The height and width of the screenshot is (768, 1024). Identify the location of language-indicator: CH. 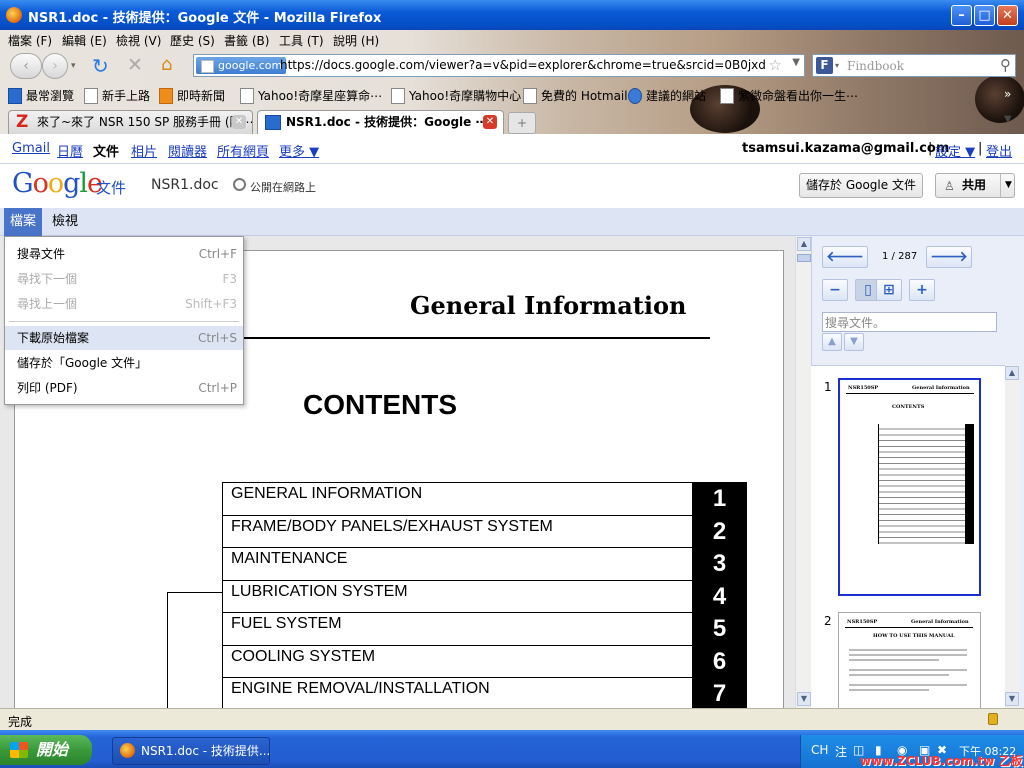
(819, 750).